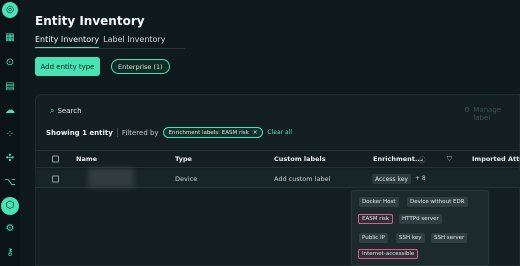 The width and height of the screenshot is (520, 266). What do you see at coordinates (420, 178) in the screenshot?
I see `more-tags-count: + 8` at bounding box center [420, 178].